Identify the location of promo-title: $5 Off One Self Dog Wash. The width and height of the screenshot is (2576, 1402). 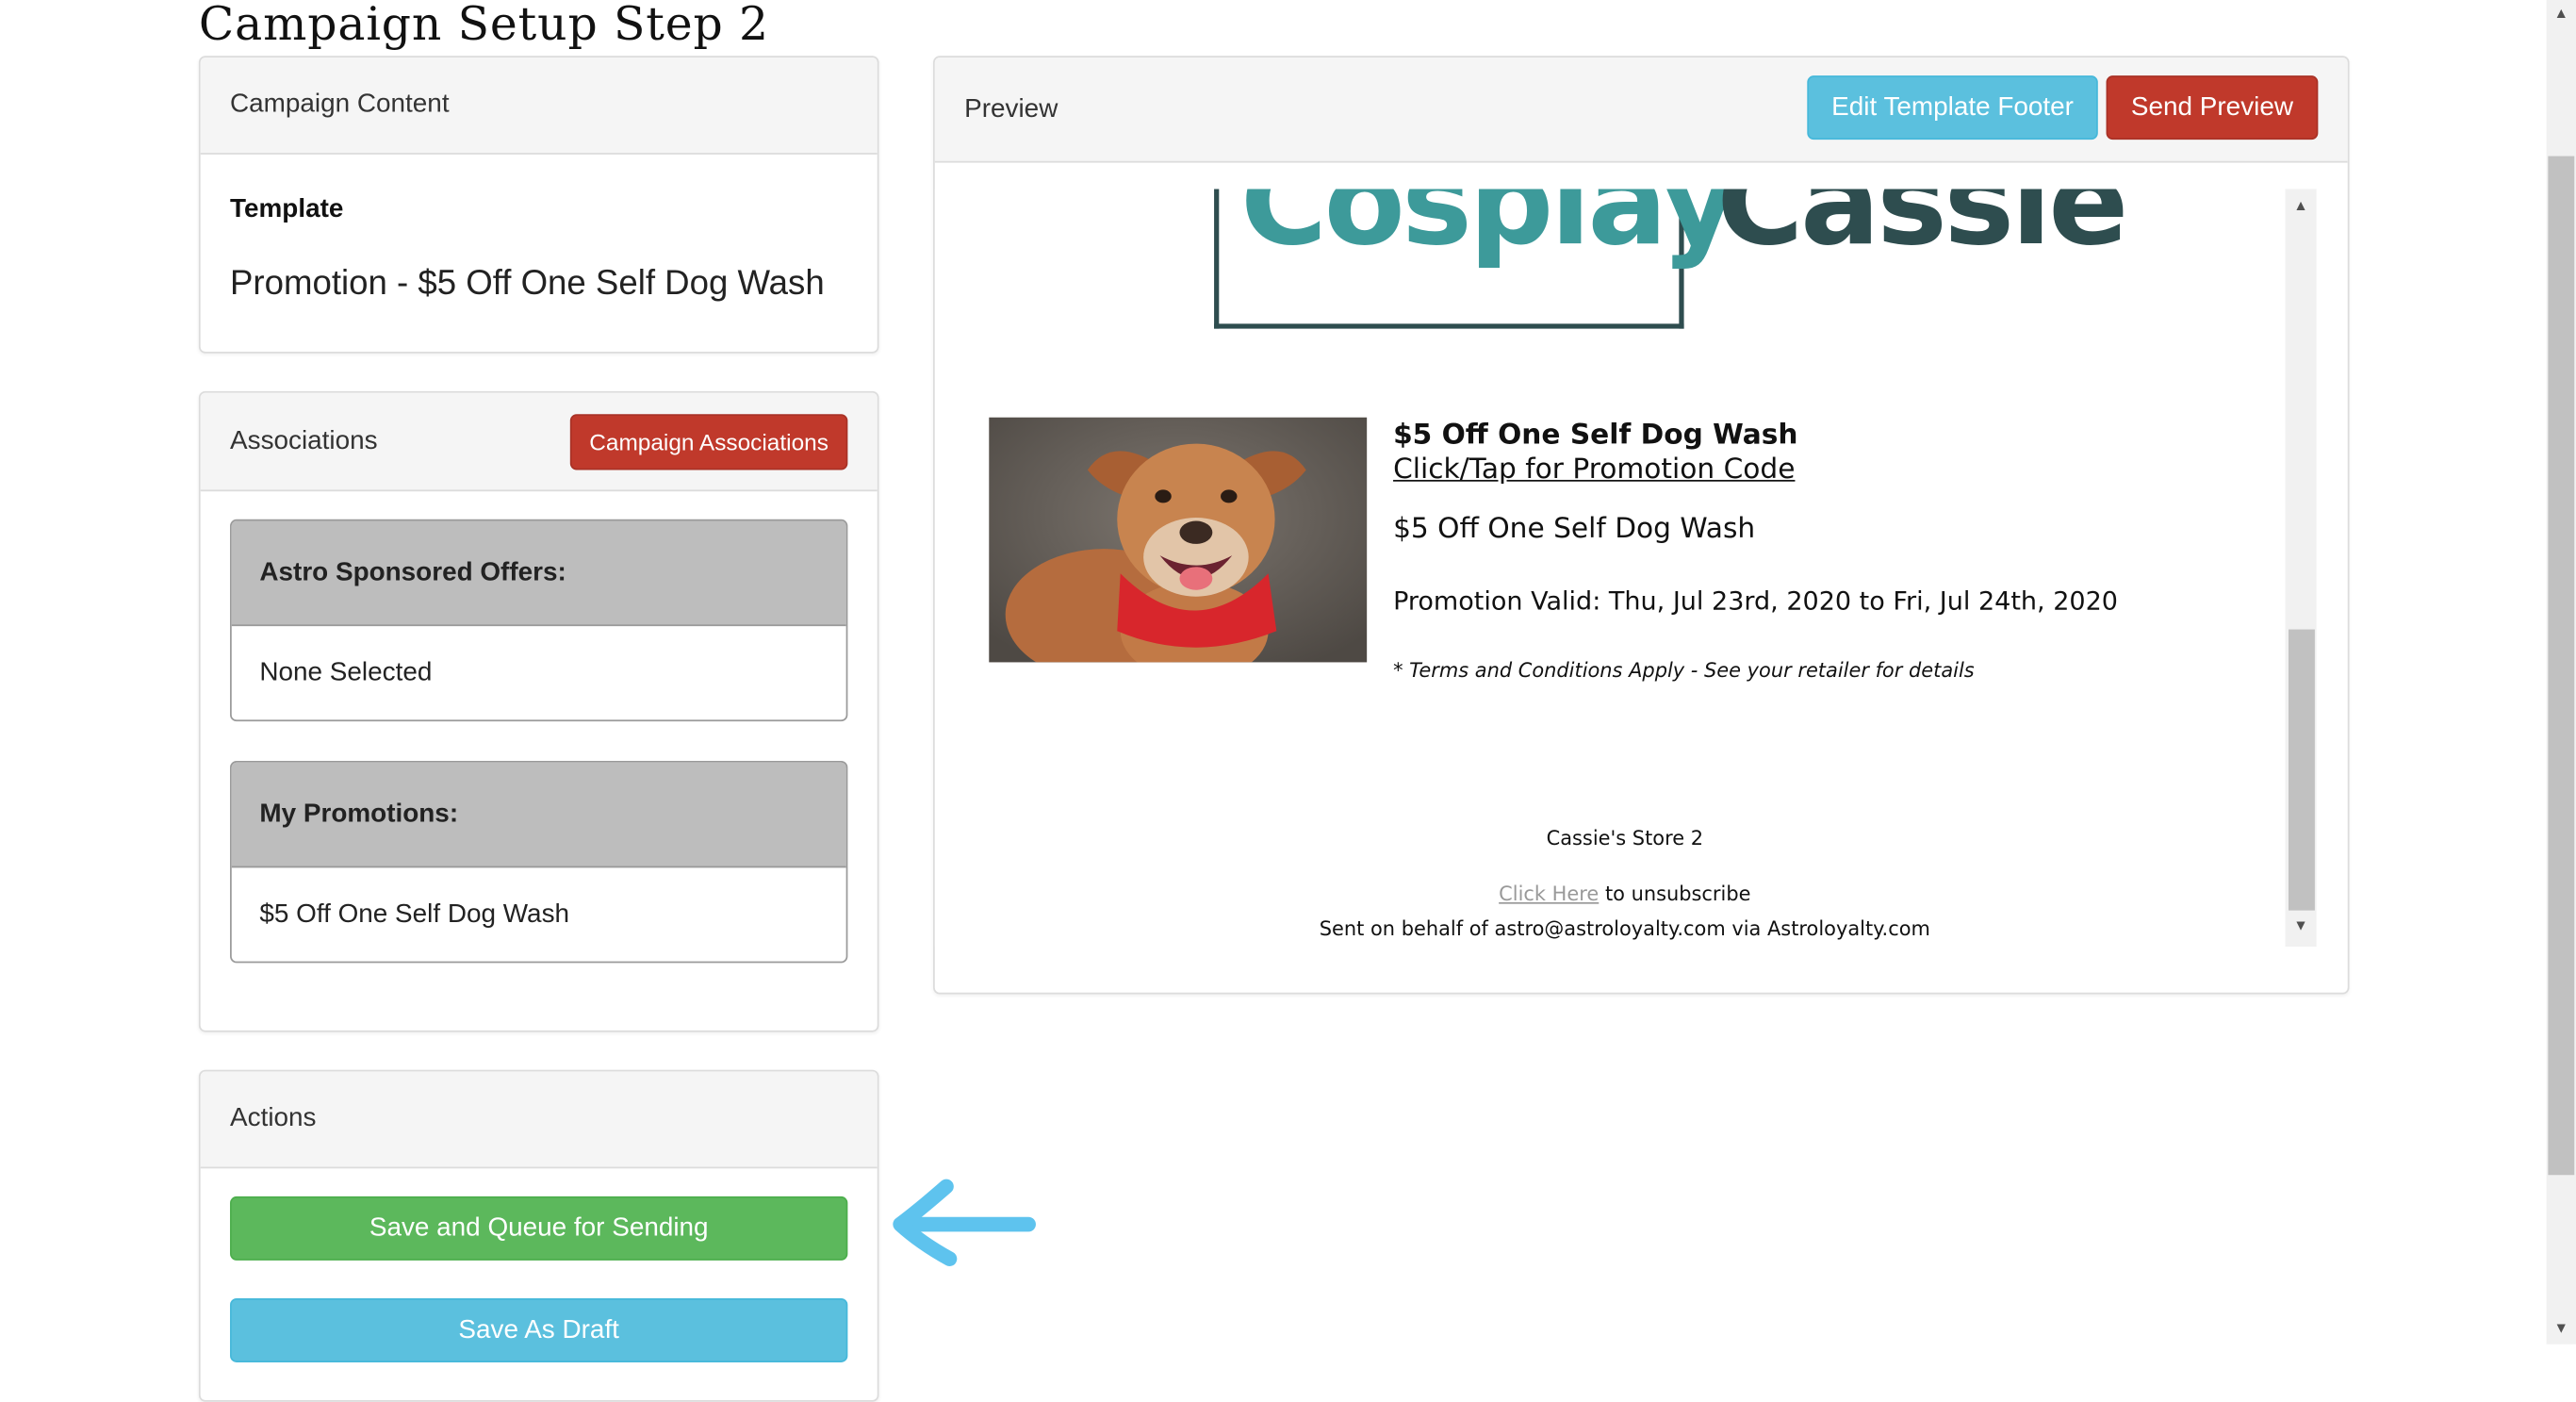
(1595, 436).